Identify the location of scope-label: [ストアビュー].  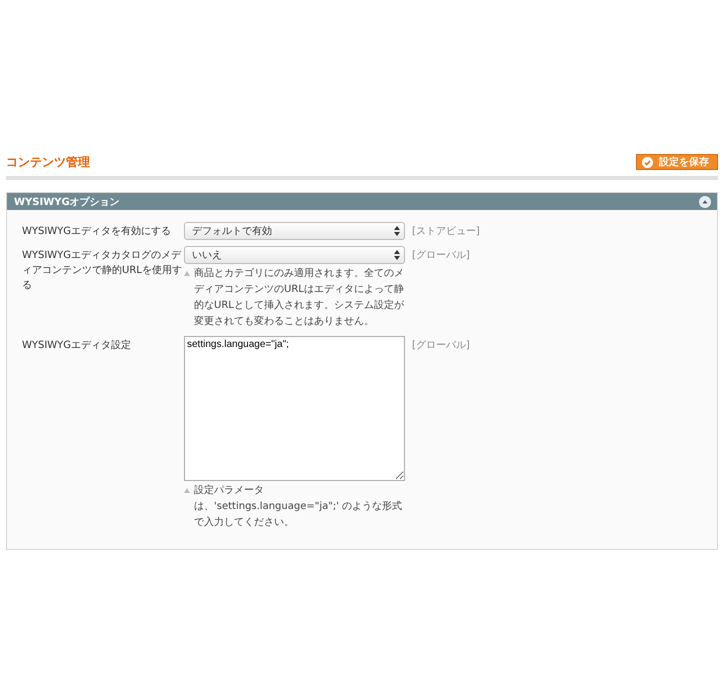
(446, 231).